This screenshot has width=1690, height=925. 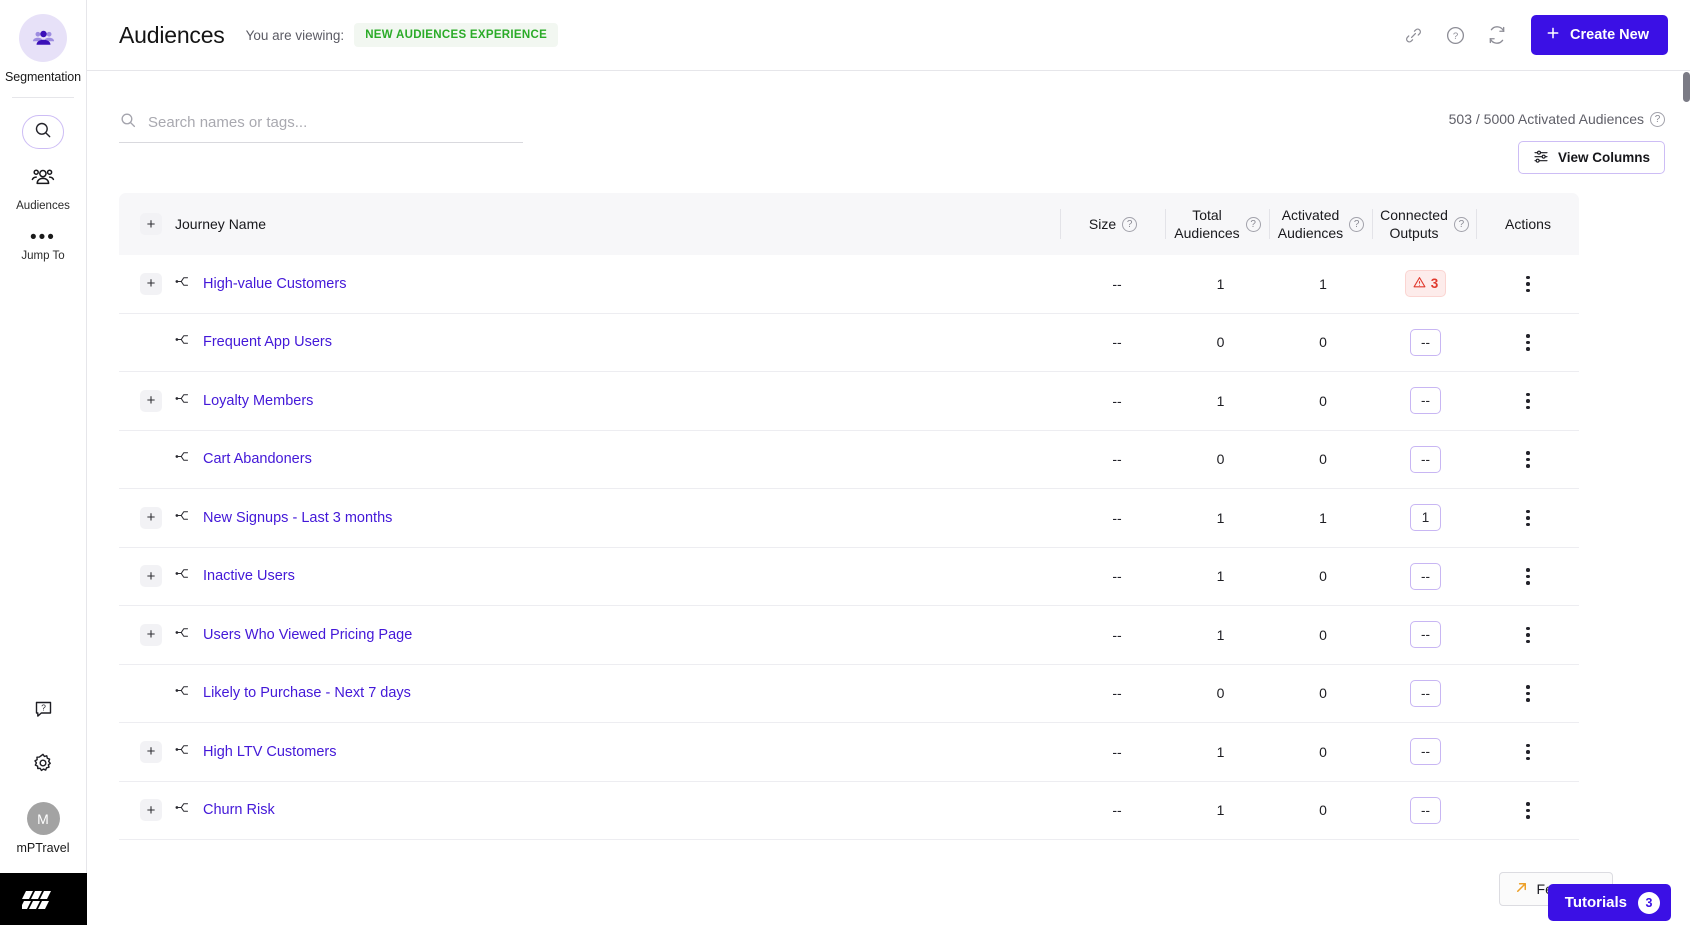 I want to click on journey-name-link: Users Who Viewed Pricing Page, so click(x=307, y=635).